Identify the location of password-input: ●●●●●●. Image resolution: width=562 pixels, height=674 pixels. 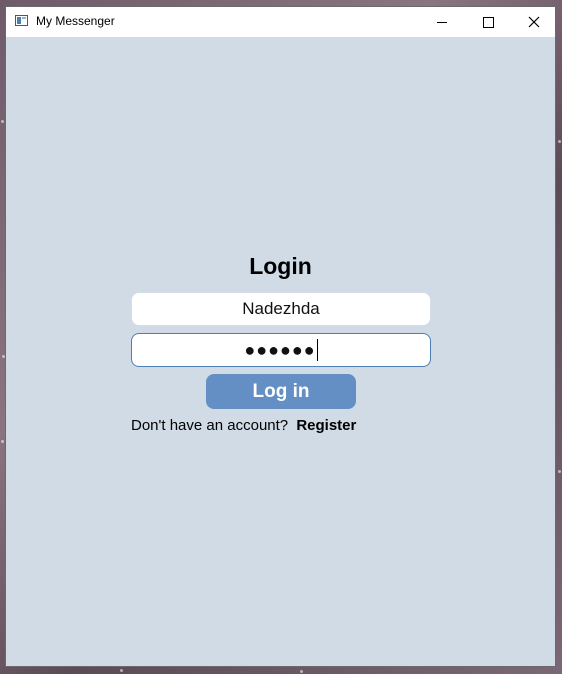
(281, 350).